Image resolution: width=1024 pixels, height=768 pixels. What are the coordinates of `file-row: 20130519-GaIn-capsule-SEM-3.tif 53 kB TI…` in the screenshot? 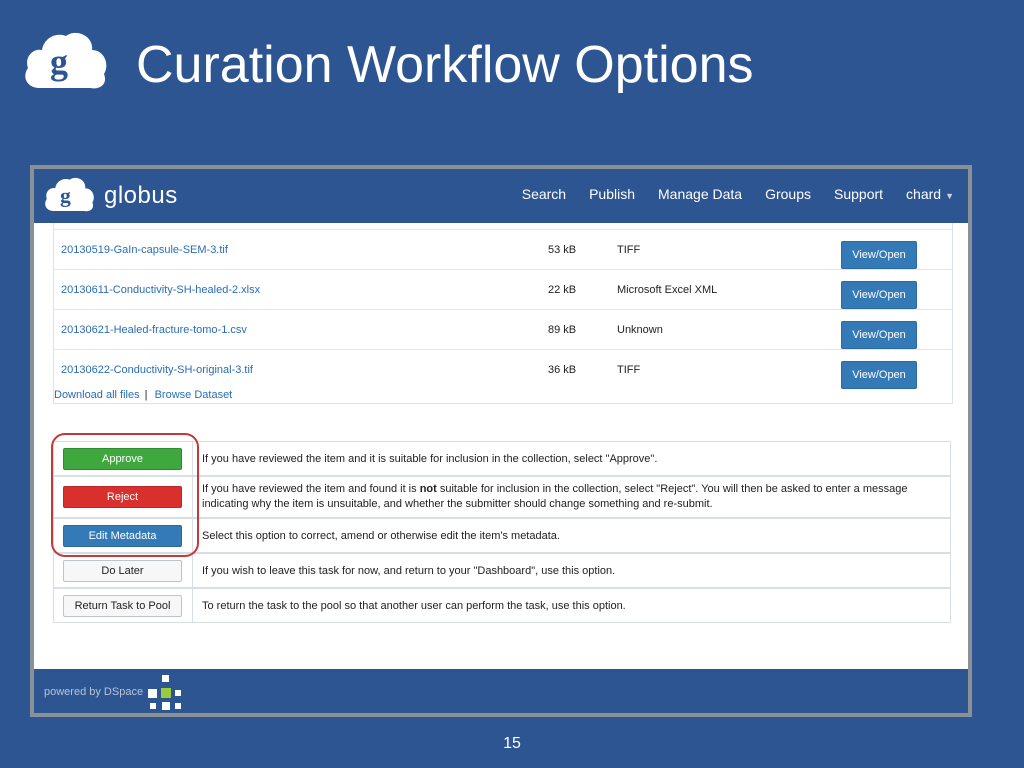 It's located at (503, 249).